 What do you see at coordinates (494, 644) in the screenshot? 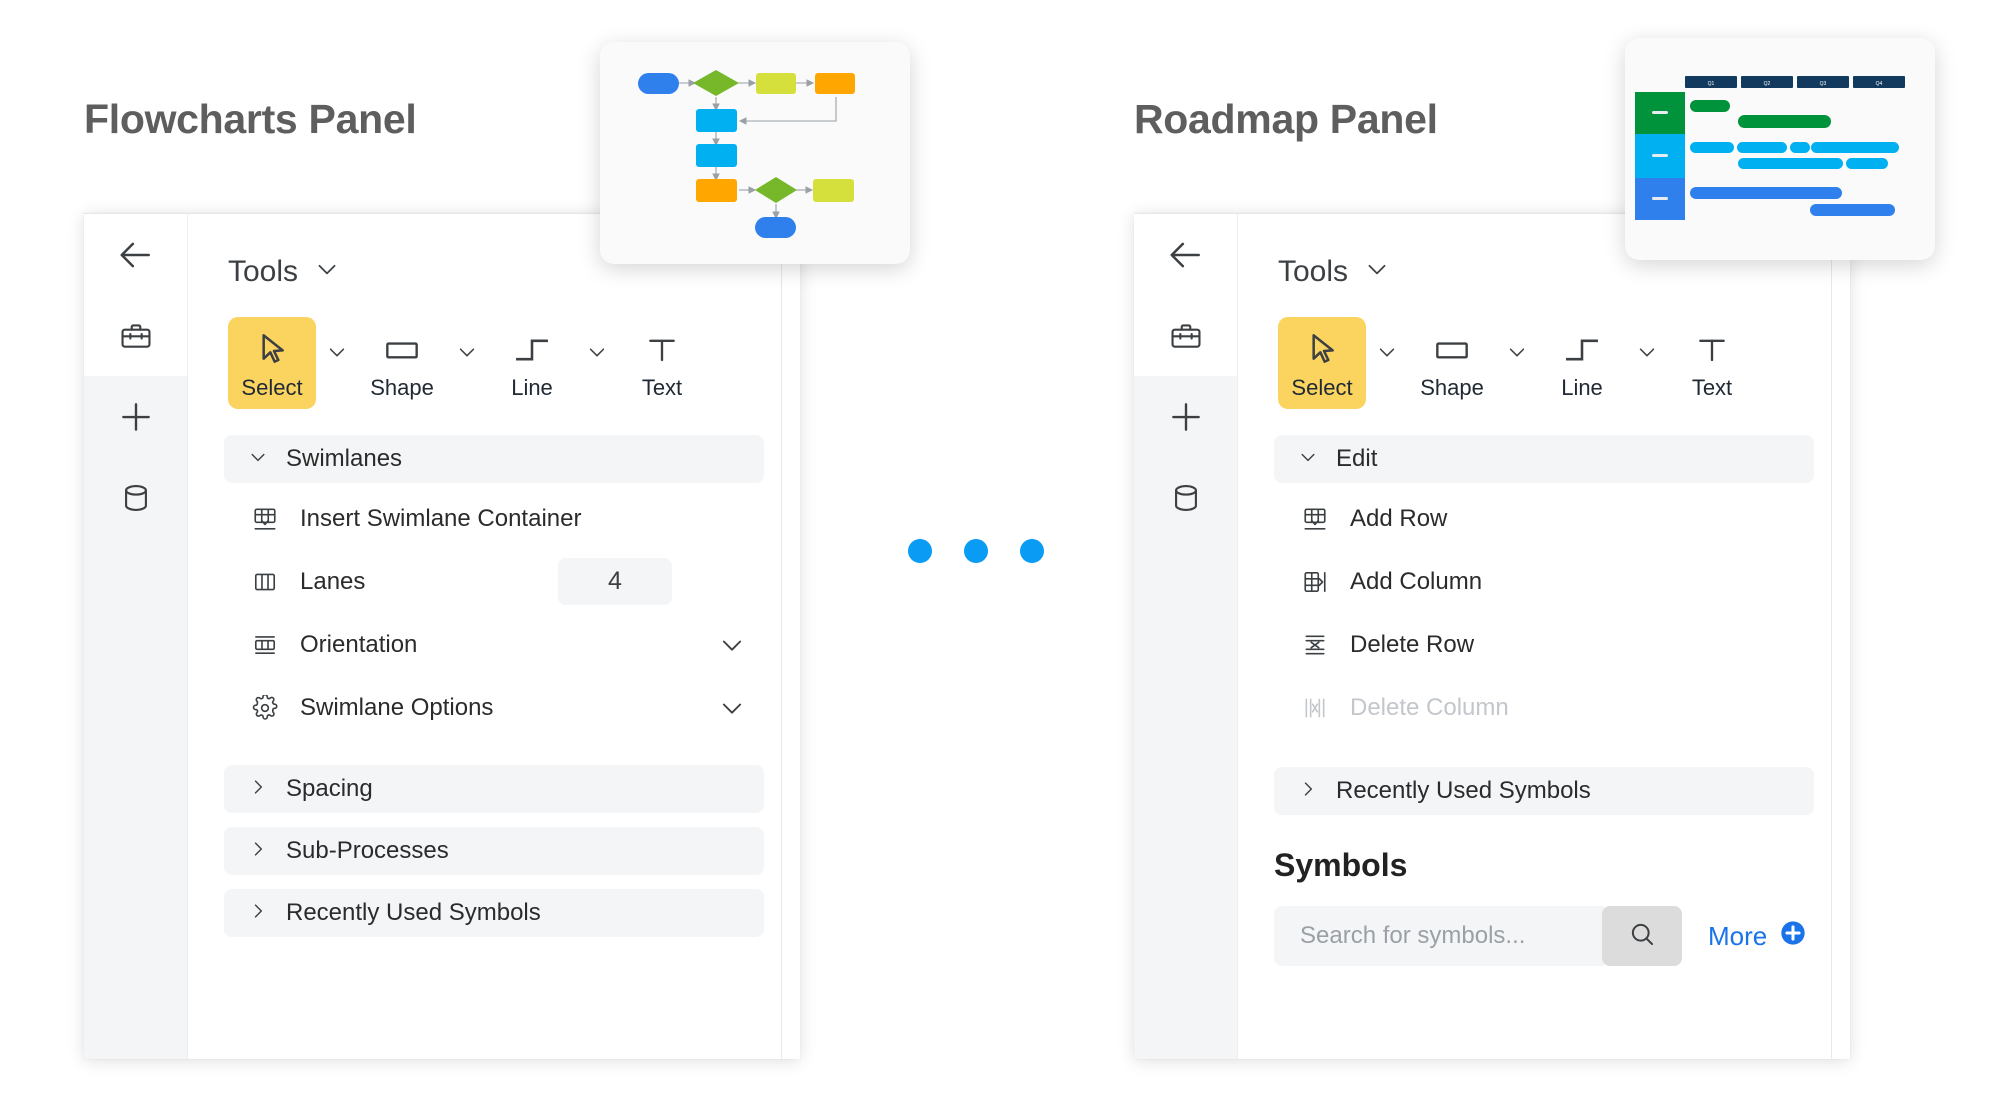
I see `menu-item-orientation: Orientation` at bounding box center [494, 644].